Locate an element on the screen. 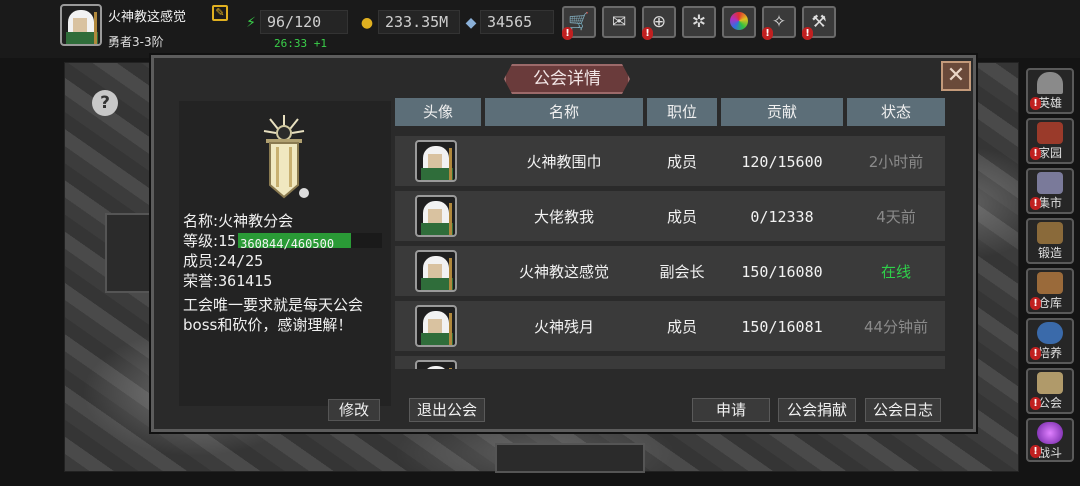 The width and height of the screenshot is (1080, 486). sidebar-item-market: 集市 ! is located at coordinates (1050, 191).